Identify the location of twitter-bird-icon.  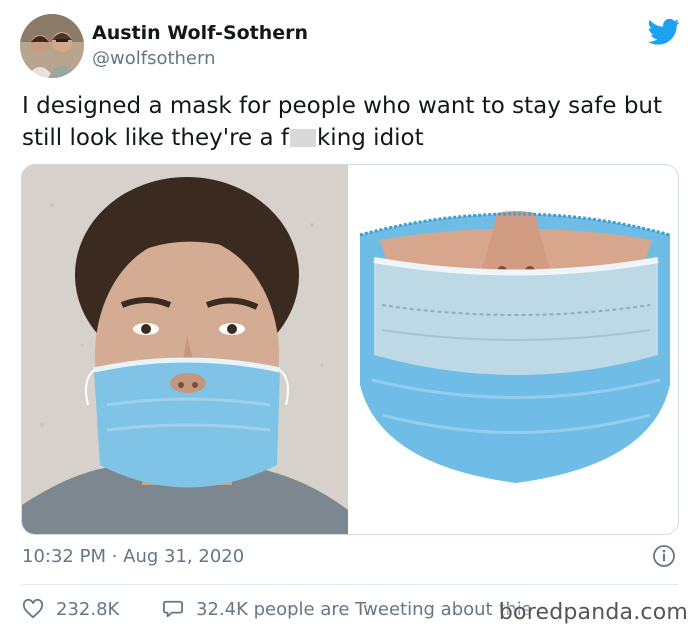
(664, 32).